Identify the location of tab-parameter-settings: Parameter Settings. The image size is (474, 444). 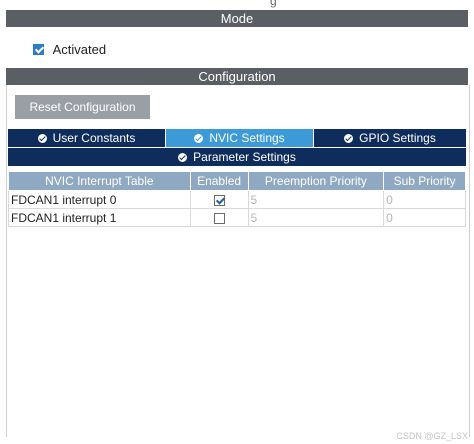
(237, 157).